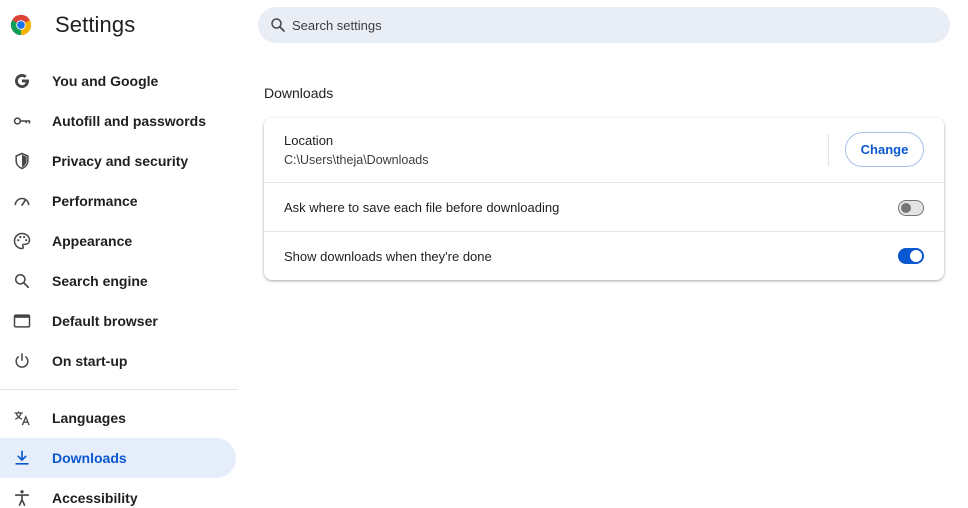 Image resolution: width=968 pixels, height=508 pixels. I want to click on location-row: Location C:\Users\theja\Downloads Change, so click(604, 150).